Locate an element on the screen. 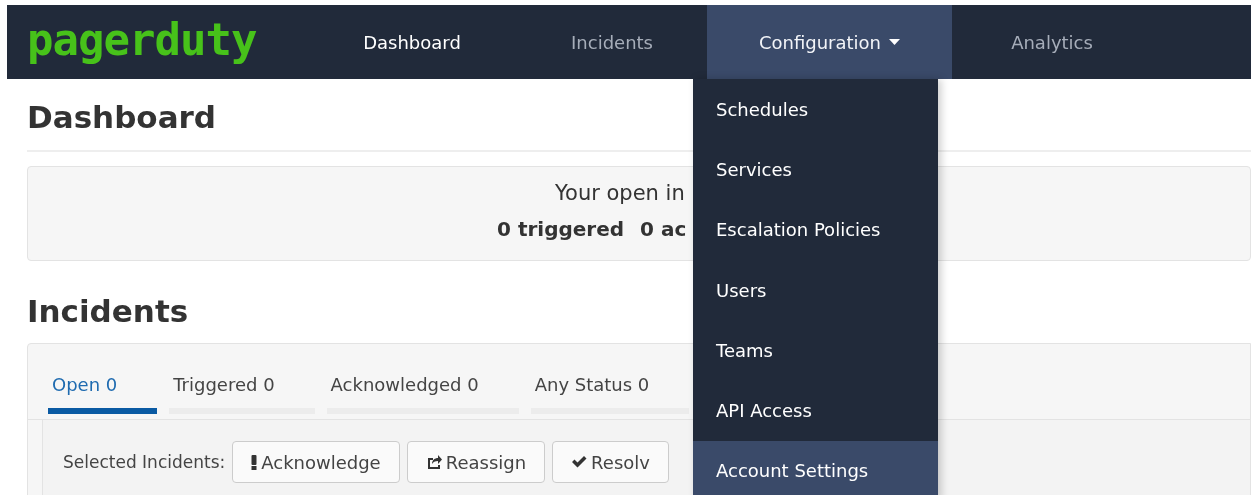 The height and width of the screenshot is (495, 1251). exclamation-icon is located at coordinates (254, 462).